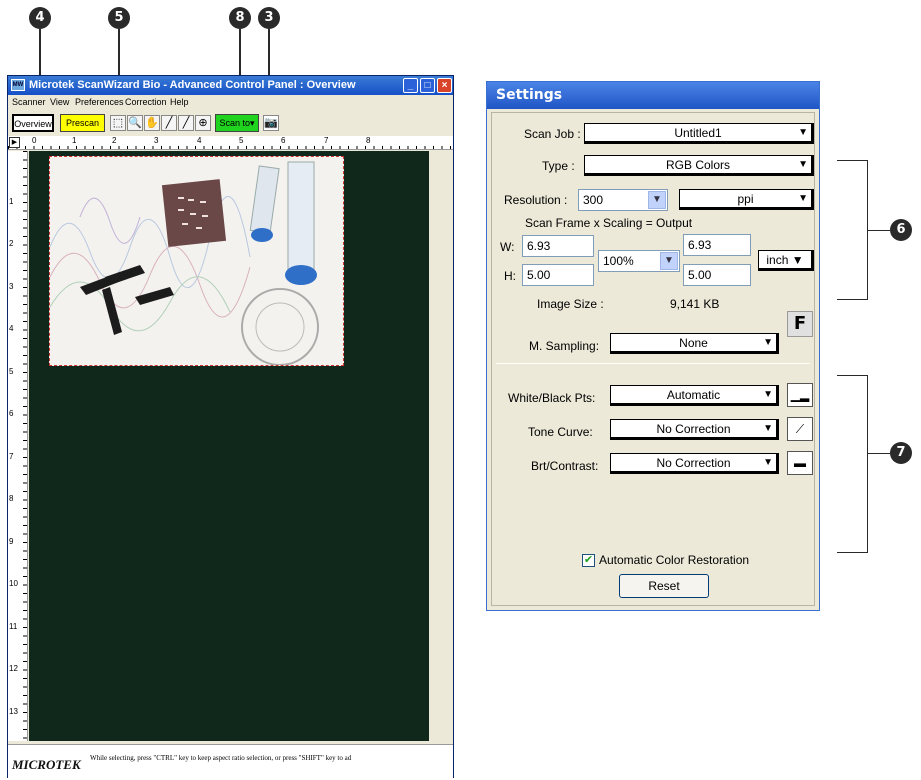 This screenshot has height=780, width=921. What do you see at coordinates (118, 123) in the screenshot?
I see `frame-select-icon: ⬚` at bounding box center [118, 123].